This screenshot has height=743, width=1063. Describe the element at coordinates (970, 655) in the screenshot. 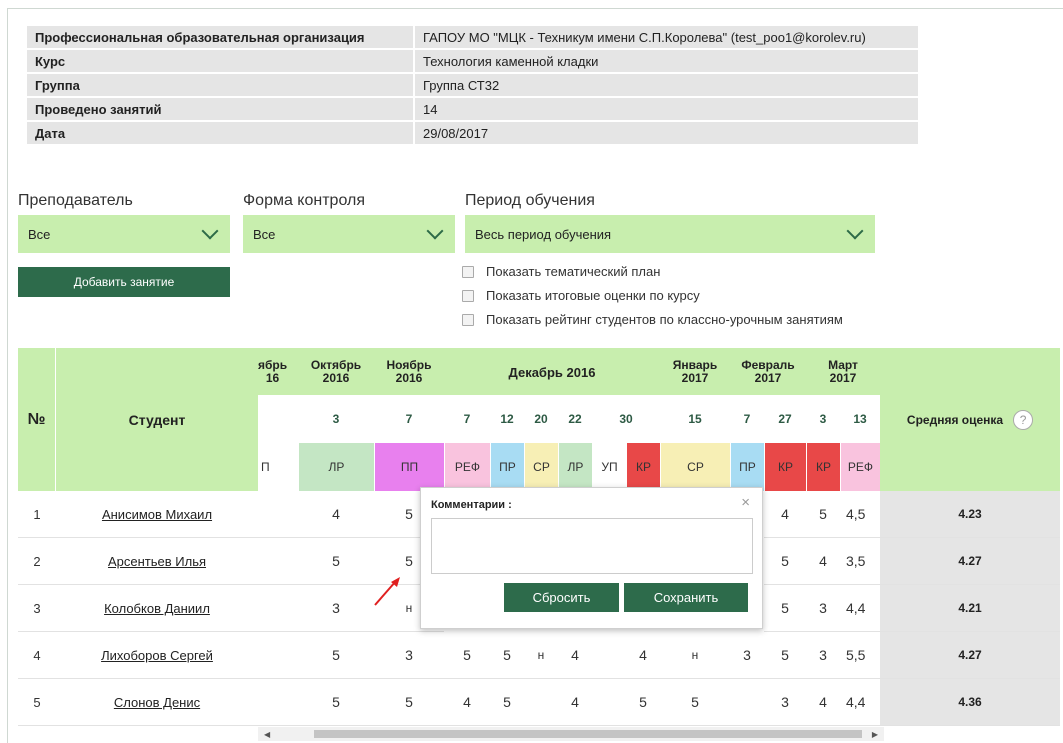

I see `average-grade: 4.27` at that location.